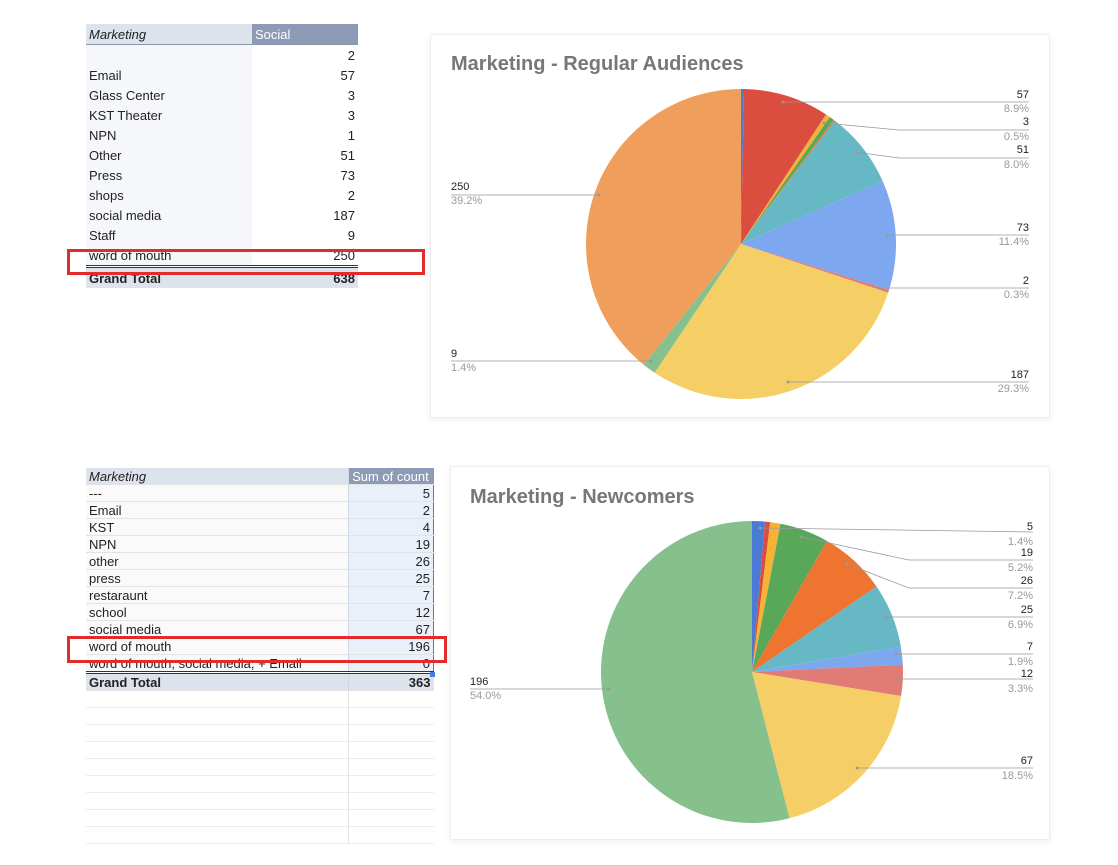 Image resolution: width=1118 pixels, height=865 pixels. I want to click on row-value: 51, so click(305, 155).